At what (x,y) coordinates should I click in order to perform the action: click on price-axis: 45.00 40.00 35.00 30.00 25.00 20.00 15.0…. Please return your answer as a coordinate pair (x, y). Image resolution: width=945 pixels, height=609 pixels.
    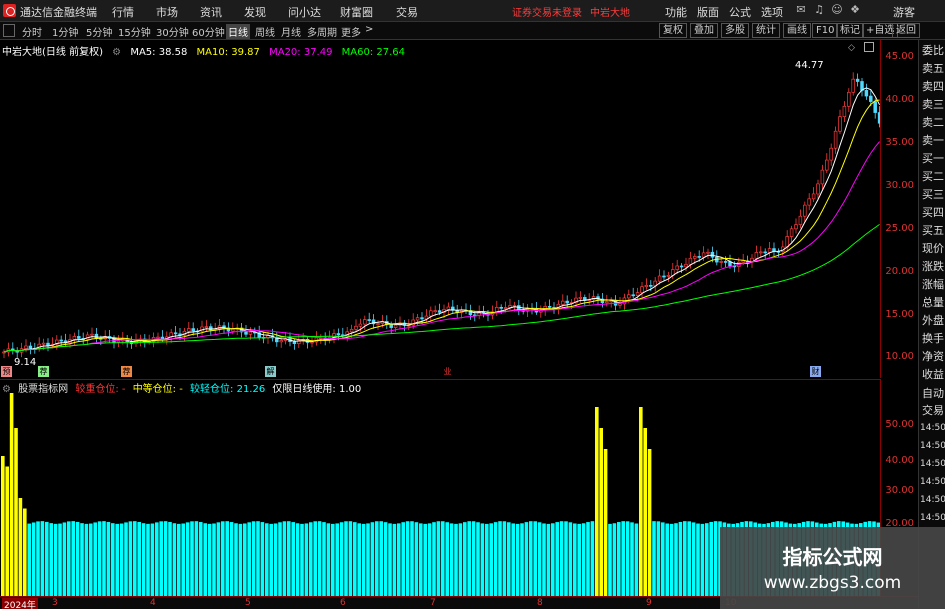
    Looking at the image, I should click on (899, 209).